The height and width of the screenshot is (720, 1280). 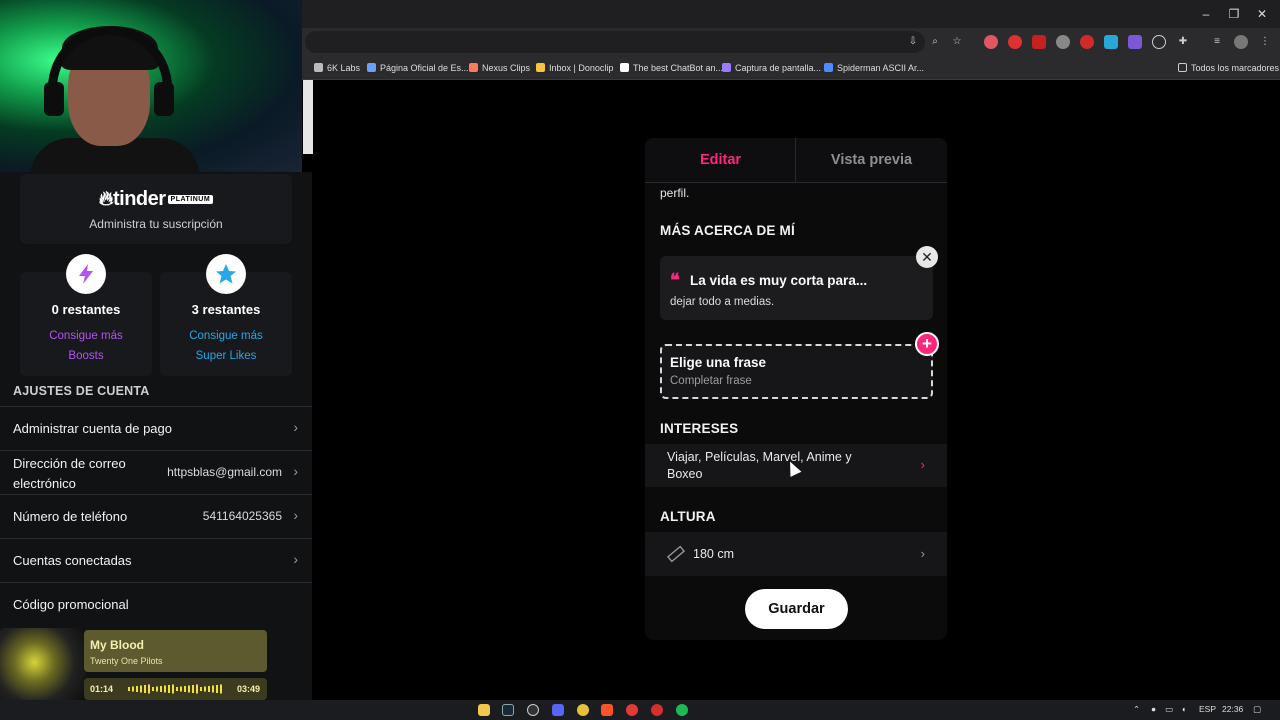 I want to click on manage-payment-row: Administrar cuenta de pago ›, so click(x=156, y=428).